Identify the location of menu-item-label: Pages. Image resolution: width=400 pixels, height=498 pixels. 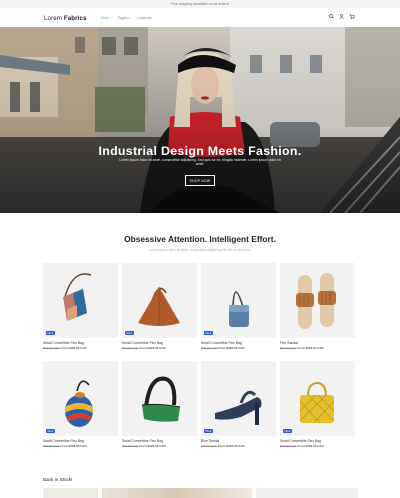
(122, 18).